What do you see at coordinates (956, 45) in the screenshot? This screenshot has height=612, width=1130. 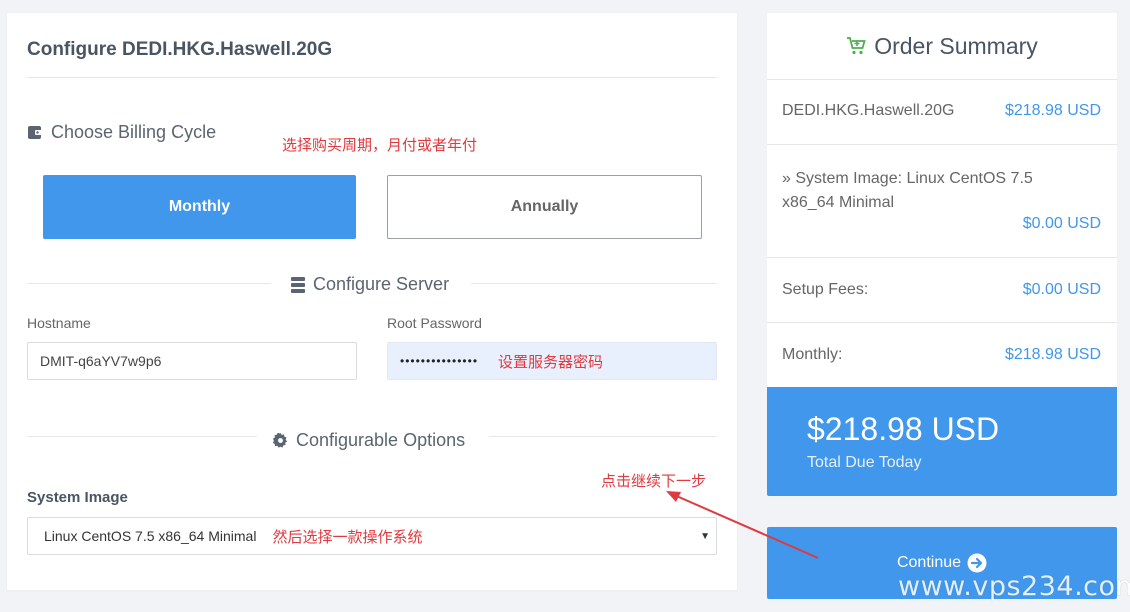 I see `order-summary-heading-text: Order Summary` at bounding box center [956, 45].